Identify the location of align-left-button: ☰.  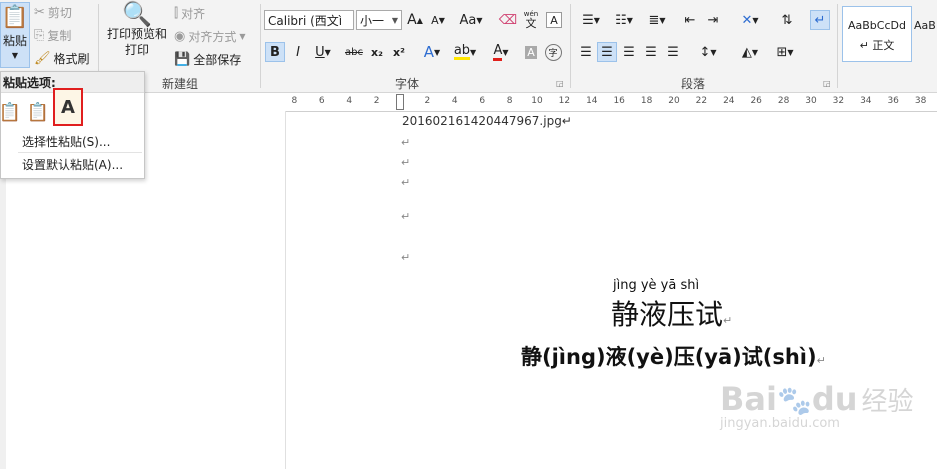
(586, 52).